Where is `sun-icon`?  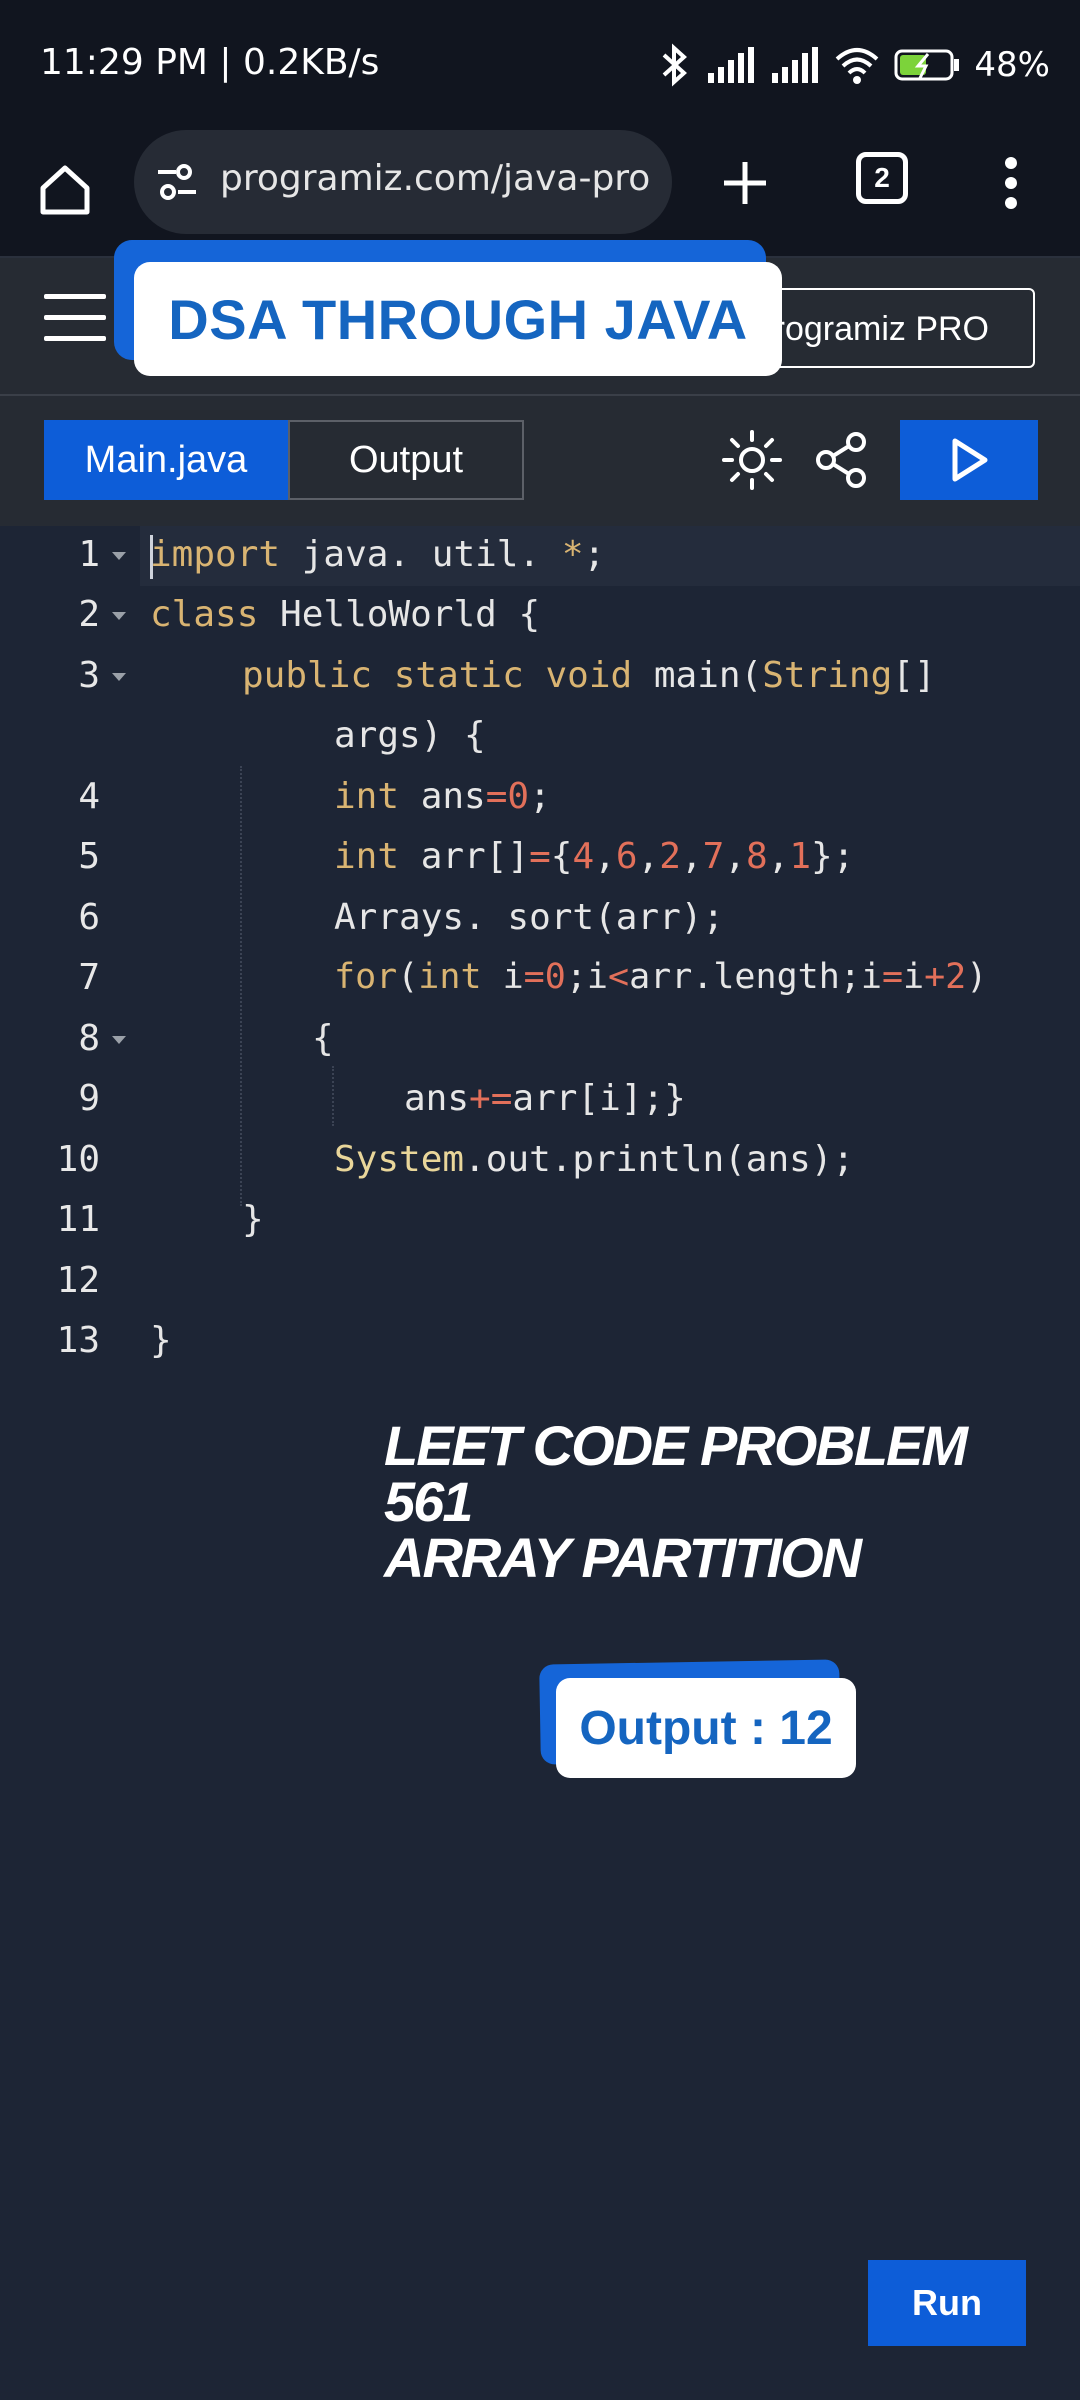
sun-icon is located at coordinates (752, 460).